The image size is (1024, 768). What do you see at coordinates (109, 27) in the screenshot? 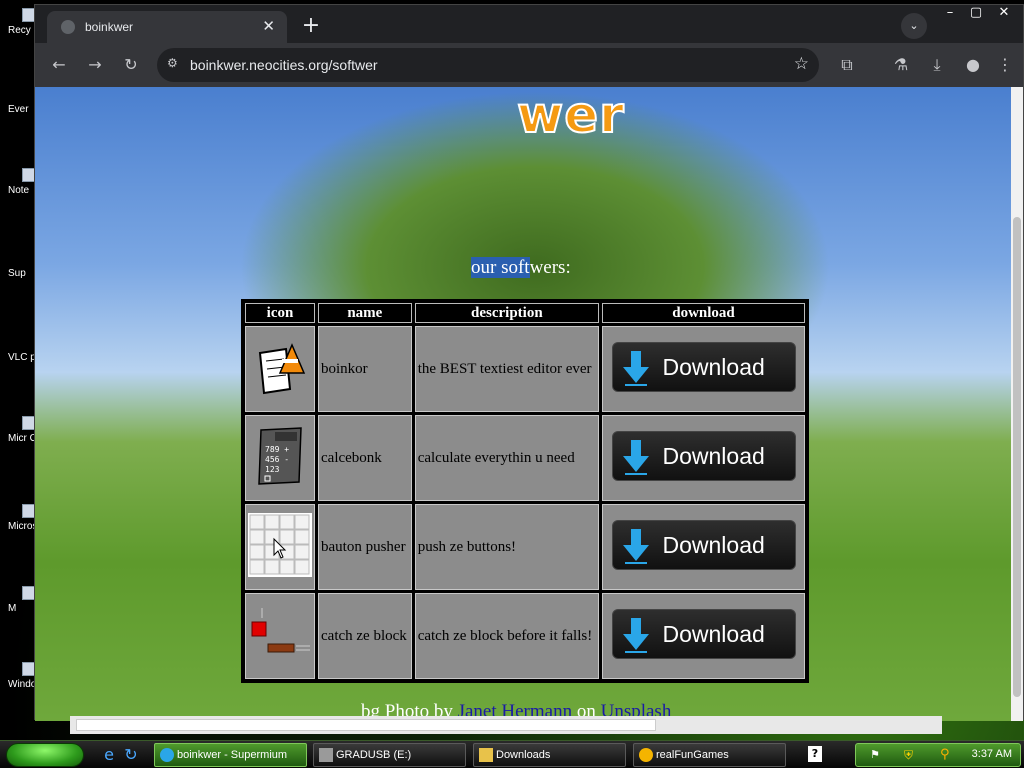
I see `tab-title: boinkwer` at bounding box center [109, 27].